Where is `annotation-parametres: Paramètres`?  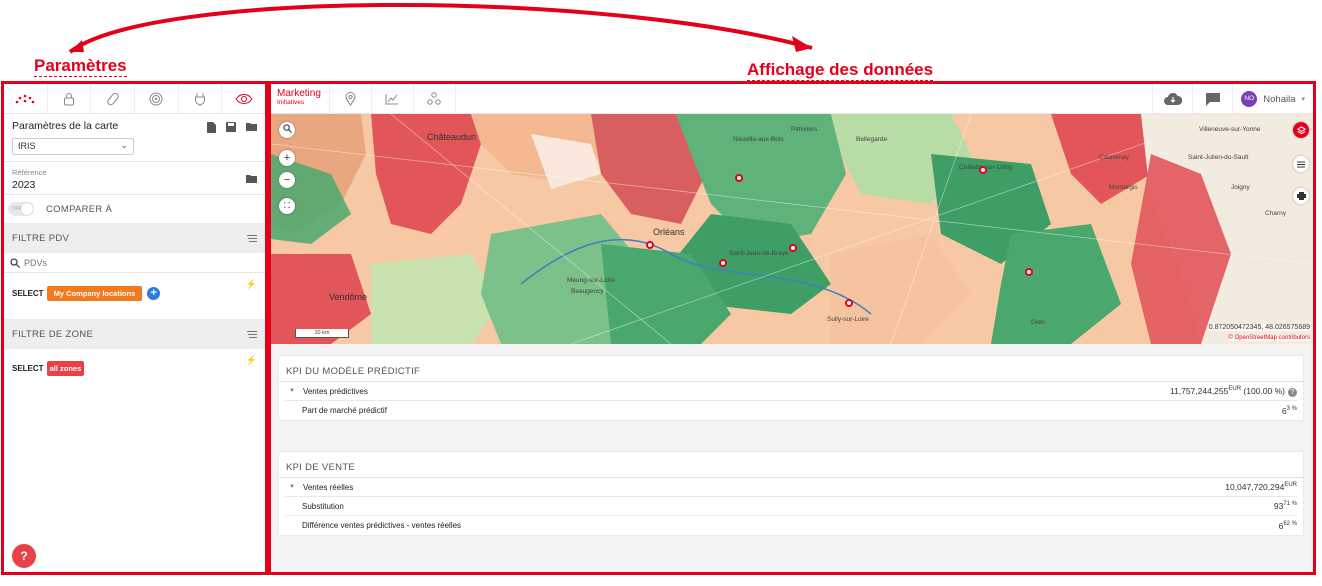 annotation-parametres: Paramètres is located at coordinates (80, 66).